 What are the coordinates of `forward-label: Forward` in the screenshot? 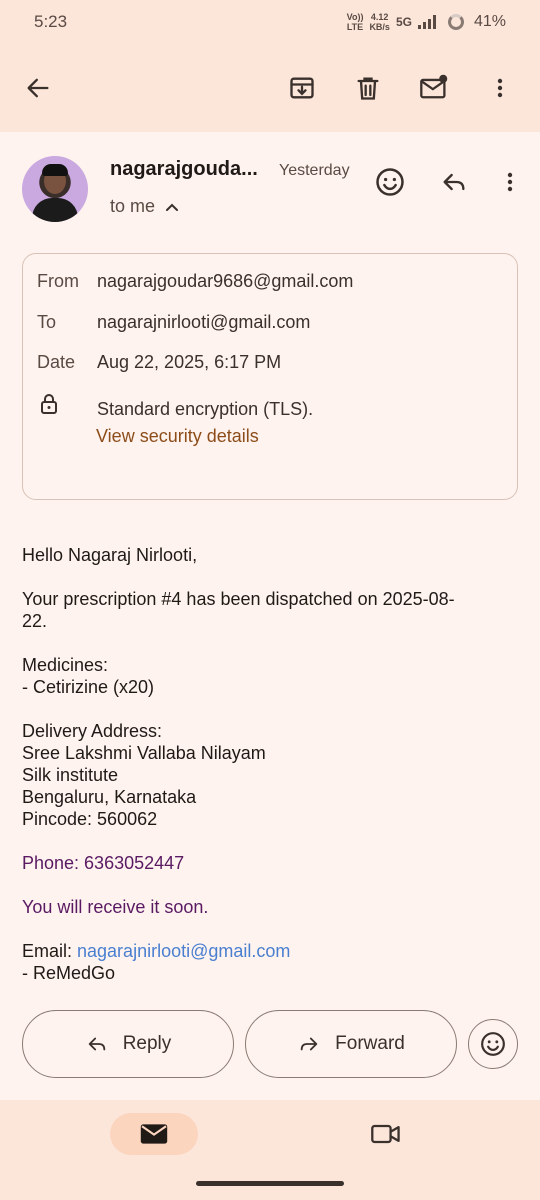 It's located at (370, 1043).